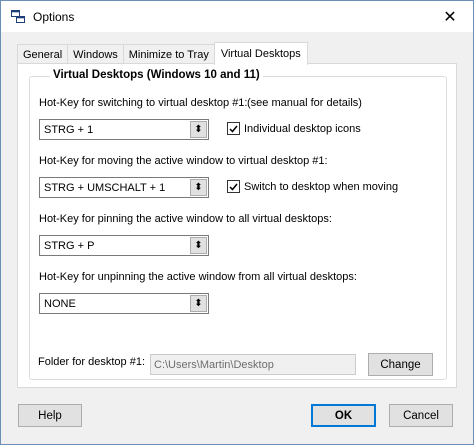 This screenshot has width=474, height=445. I want to click on close-button: ✕, so click(450, 16).